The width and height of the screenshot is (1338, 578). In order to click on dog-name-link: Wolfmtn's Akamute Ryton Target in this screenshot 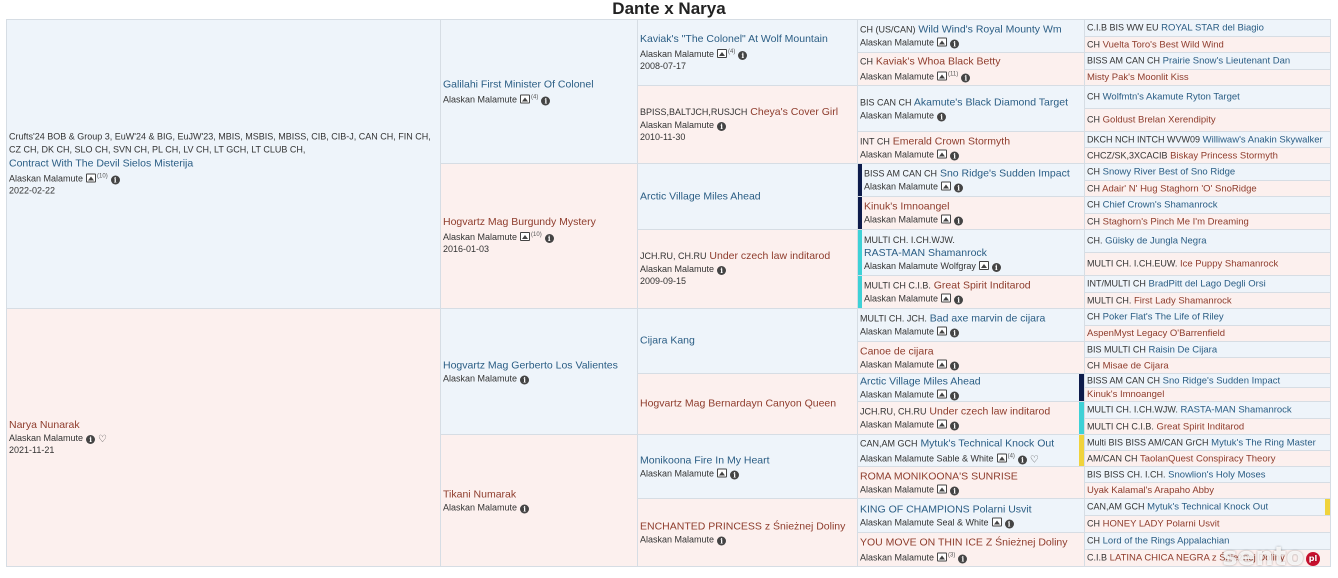, I will do `click(1171, 97)`.